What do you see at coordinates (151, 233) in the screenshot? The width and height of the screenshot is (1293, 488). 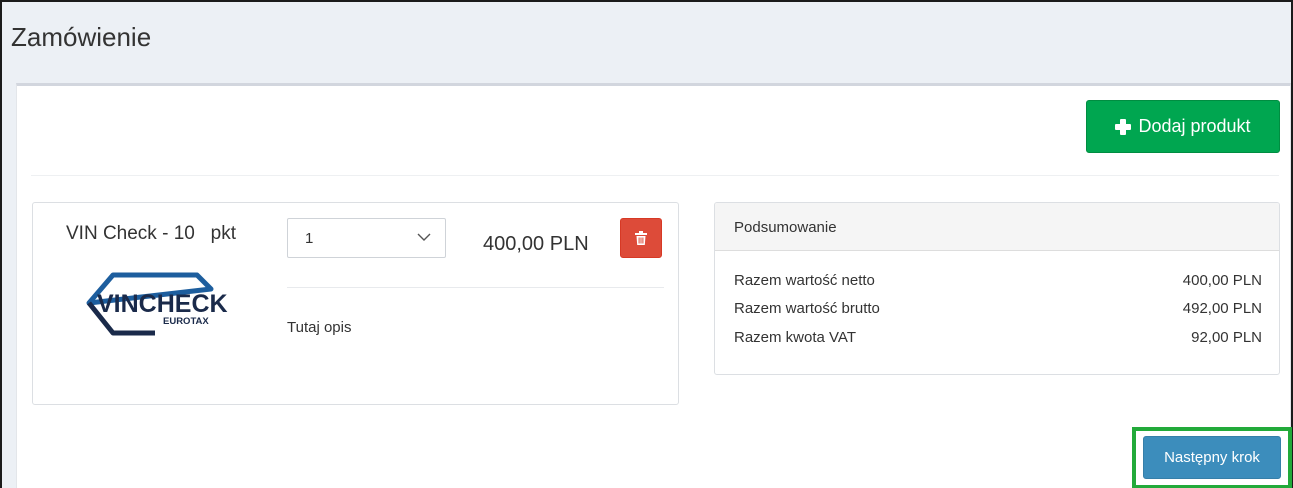 I see `product-name: VIN Check - 10 pkt` at bounding box center [151, 233].